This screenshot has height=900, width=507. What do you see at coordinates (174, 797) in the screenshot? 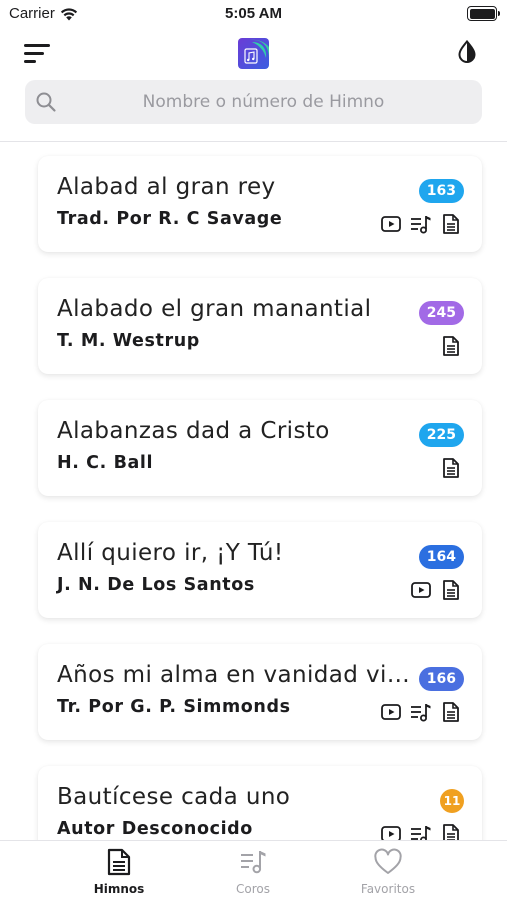
I see `hymn-title: Bautícese cada uno` at bounding box center [174, 797].